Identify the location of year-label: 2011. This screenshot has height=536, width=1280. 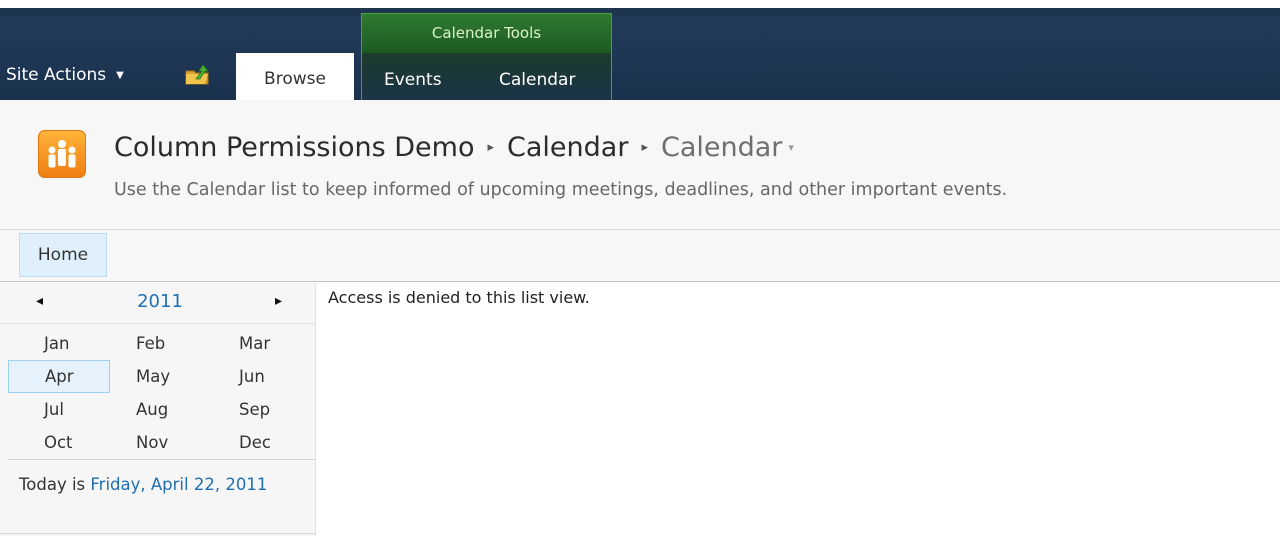
(160, 301).